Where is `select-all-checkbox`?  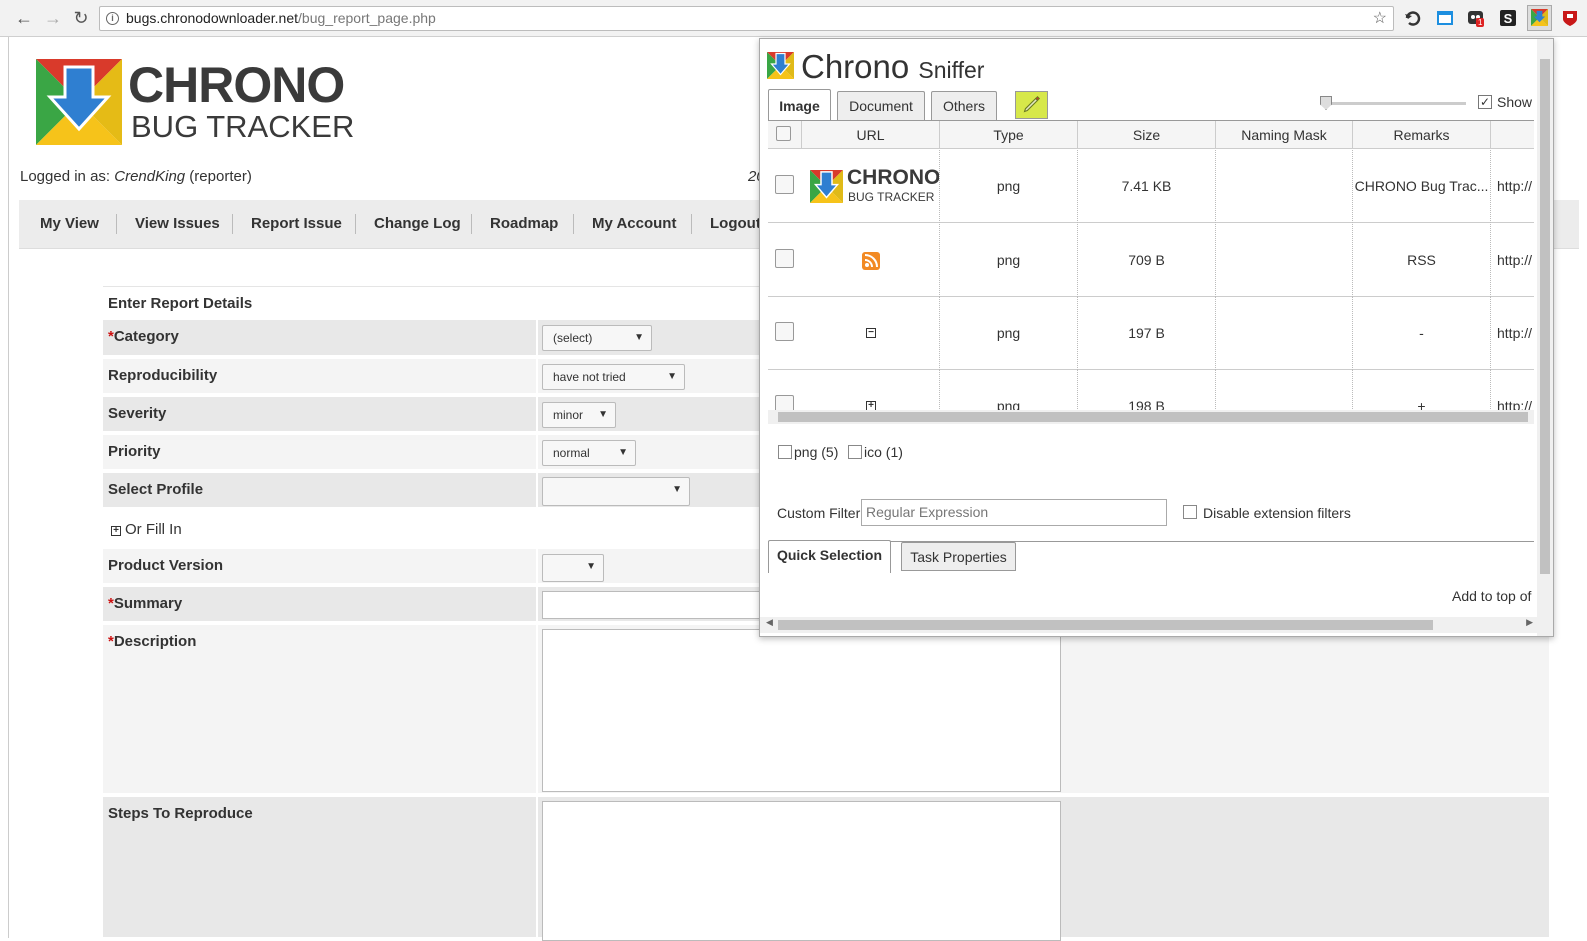 select-all-checkbox is located at coordinates (783, 133).